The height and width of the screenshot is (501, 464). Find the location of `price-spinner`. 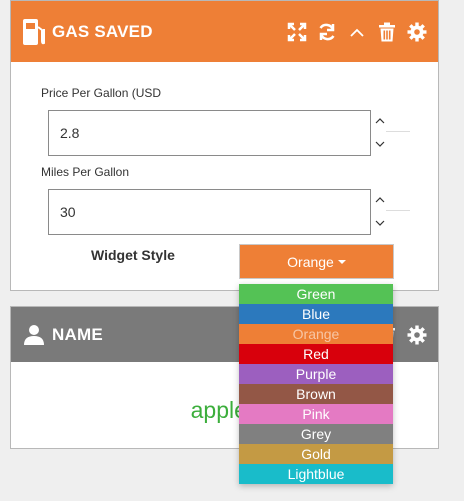

price-spinner is located at coordinates (391, 133).